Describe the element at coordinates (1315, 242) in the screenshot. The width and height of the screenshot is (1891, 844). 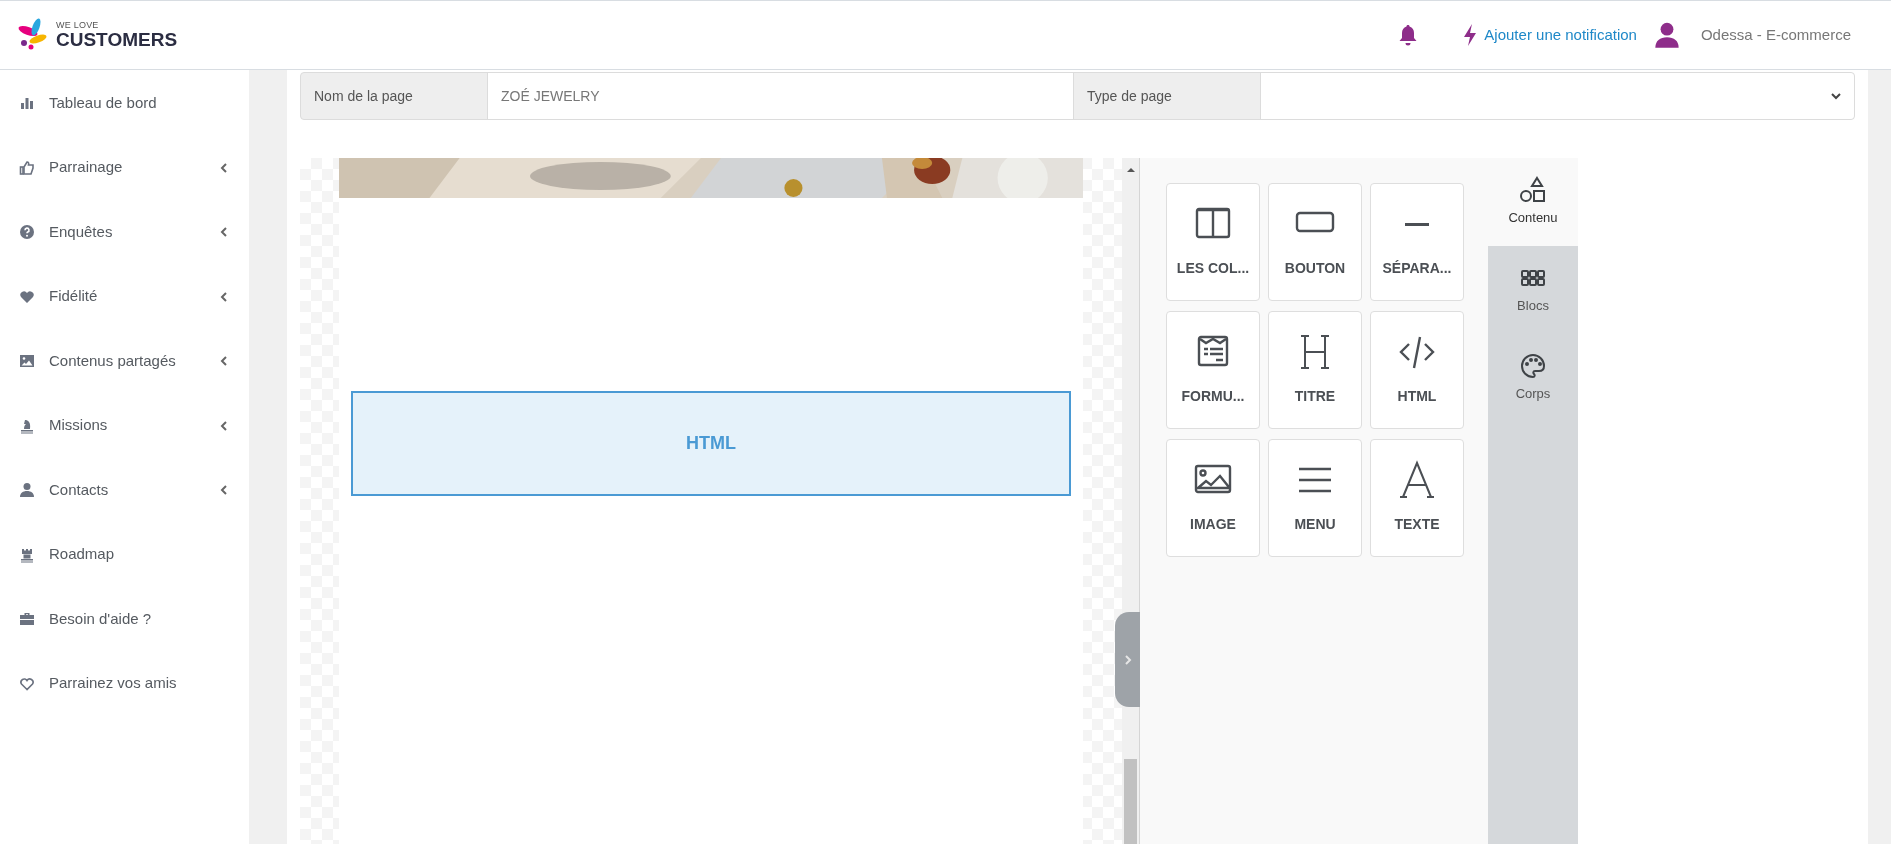
I see `content-tile: BOUTON` at that location.